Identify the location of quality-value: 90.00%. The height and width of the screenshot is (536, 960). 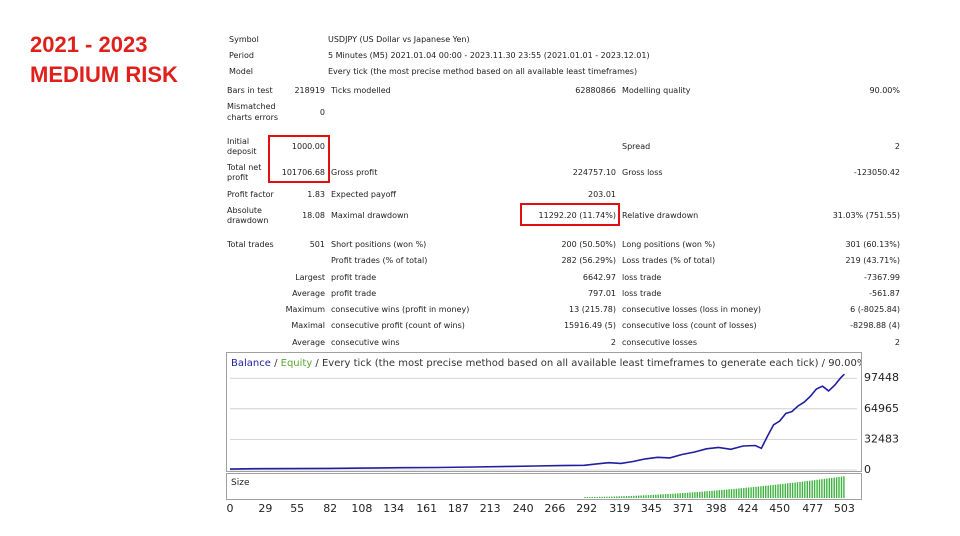
(884, 90).